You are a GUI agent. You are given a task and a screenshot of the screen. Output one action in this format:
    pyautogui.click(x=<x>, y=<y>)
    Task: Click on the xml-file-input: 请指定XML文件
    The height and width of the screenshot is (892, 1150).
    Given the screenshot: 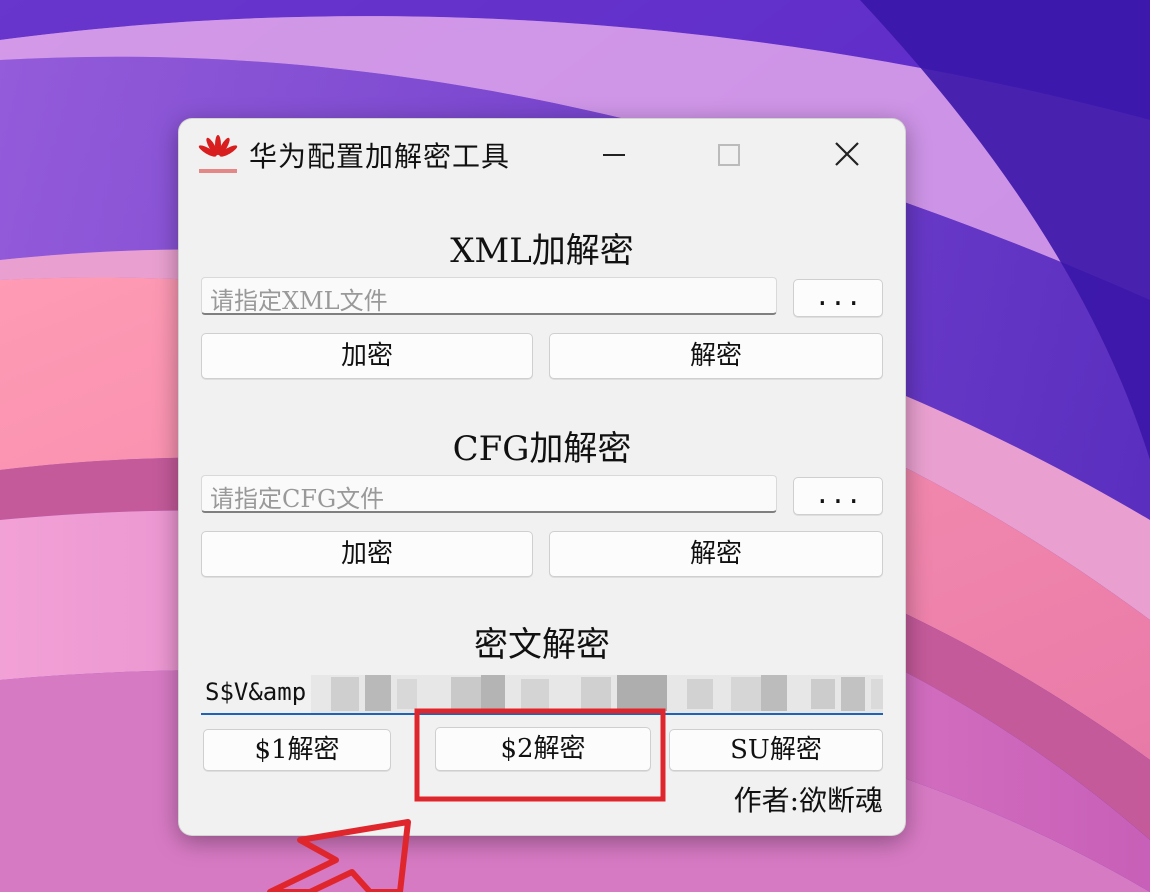 What is the action you would take?
    pyautogui.click(x=489, y=296)
    